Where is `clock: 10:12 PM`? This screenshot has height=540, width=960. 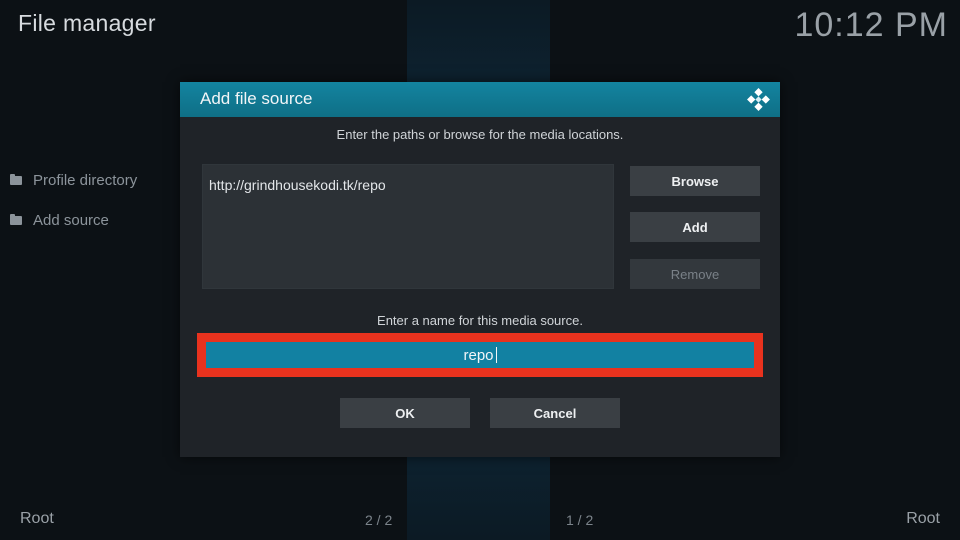
clock: 10:12 PM is located at coordinates (871, 25).